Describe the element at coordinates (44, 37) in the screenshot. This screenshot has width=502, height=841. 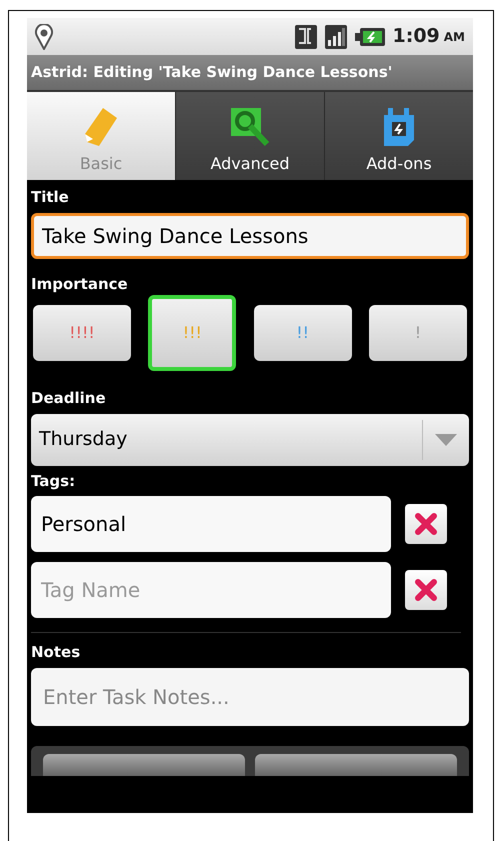
I see `location-pin-icon` at that location.